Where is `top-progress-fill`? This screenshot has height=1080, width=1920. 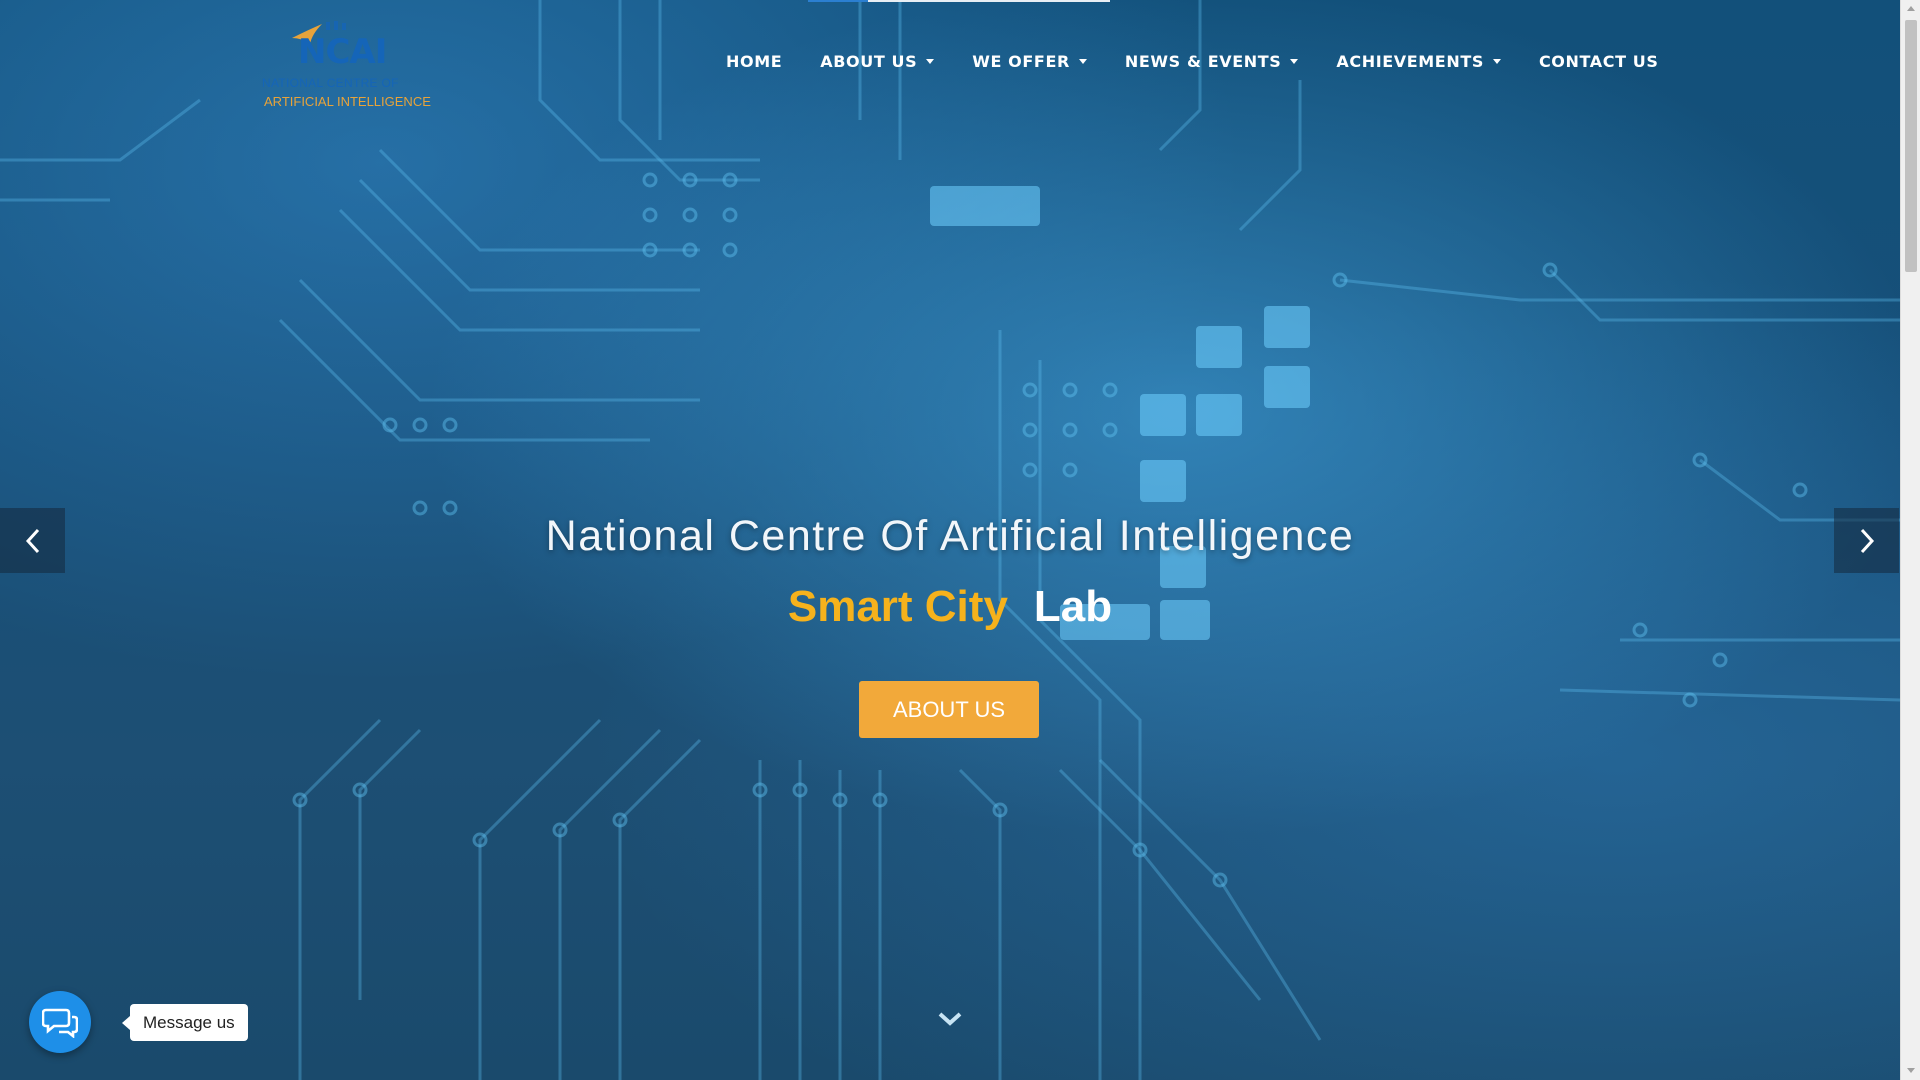
top-progress-fill is located at coordinates (838, 1).